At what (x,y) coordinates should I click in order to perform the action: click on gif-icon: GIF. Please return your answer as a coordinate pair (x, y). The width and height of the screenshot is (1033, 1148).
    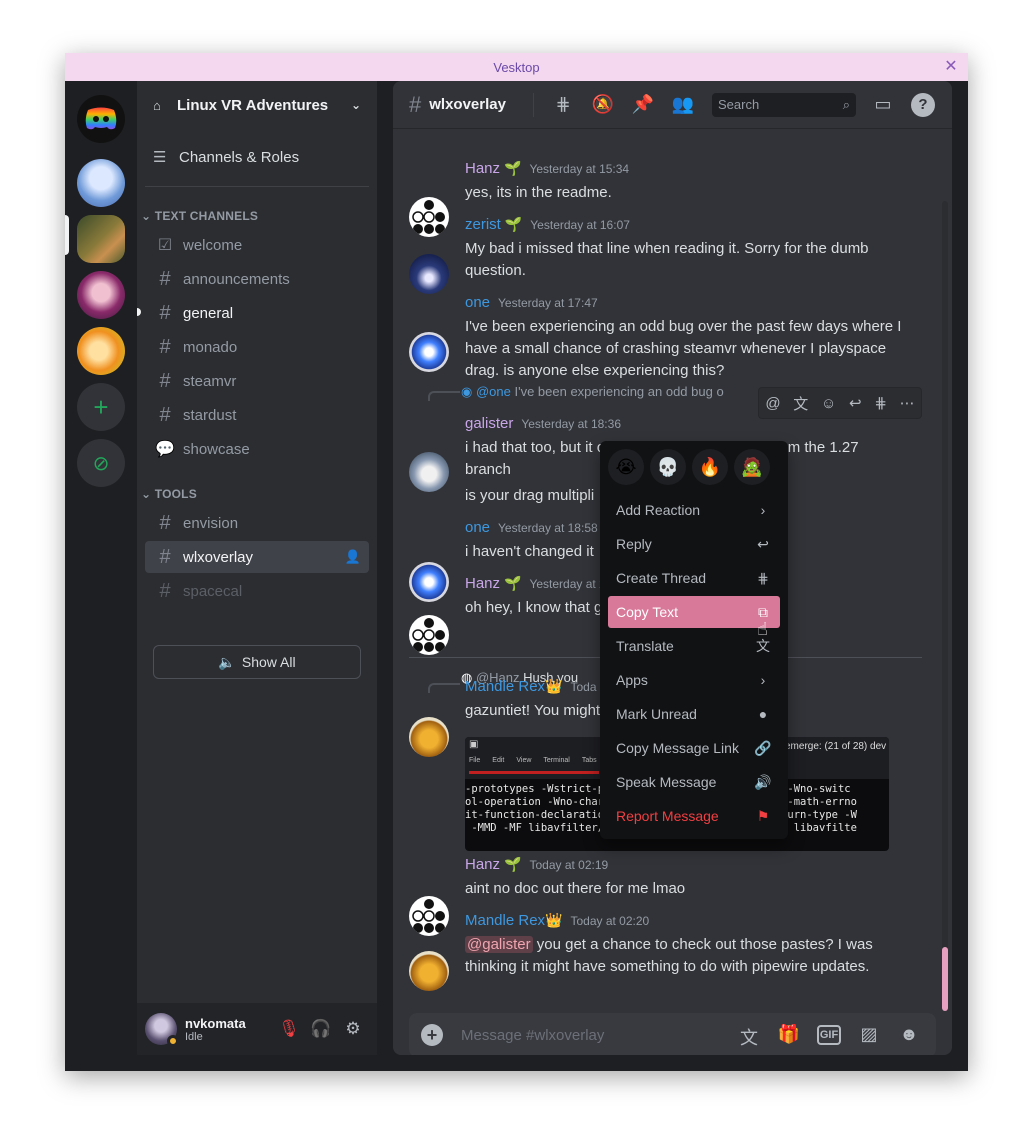
    Looking at the image, I should click on (829, 1035).